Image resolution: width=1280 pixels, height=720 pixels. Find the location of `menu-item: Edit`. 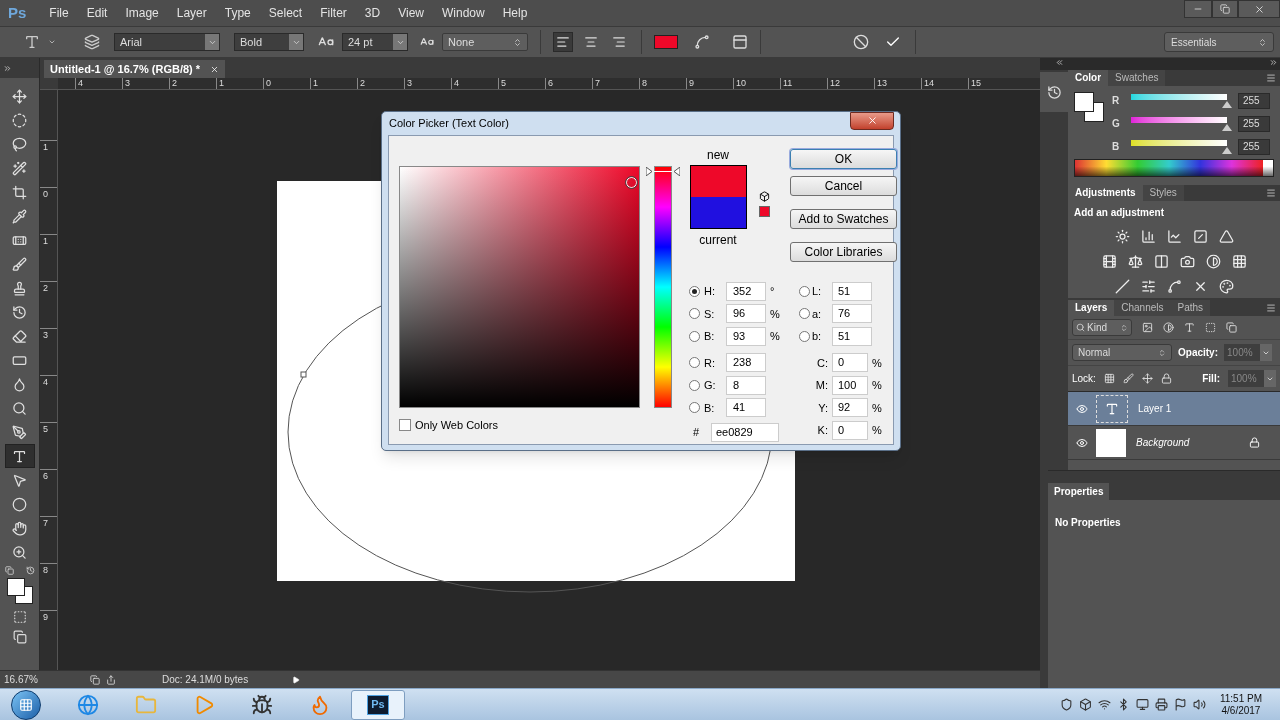

menu-item: Edit is located at coordinates (97, 13).